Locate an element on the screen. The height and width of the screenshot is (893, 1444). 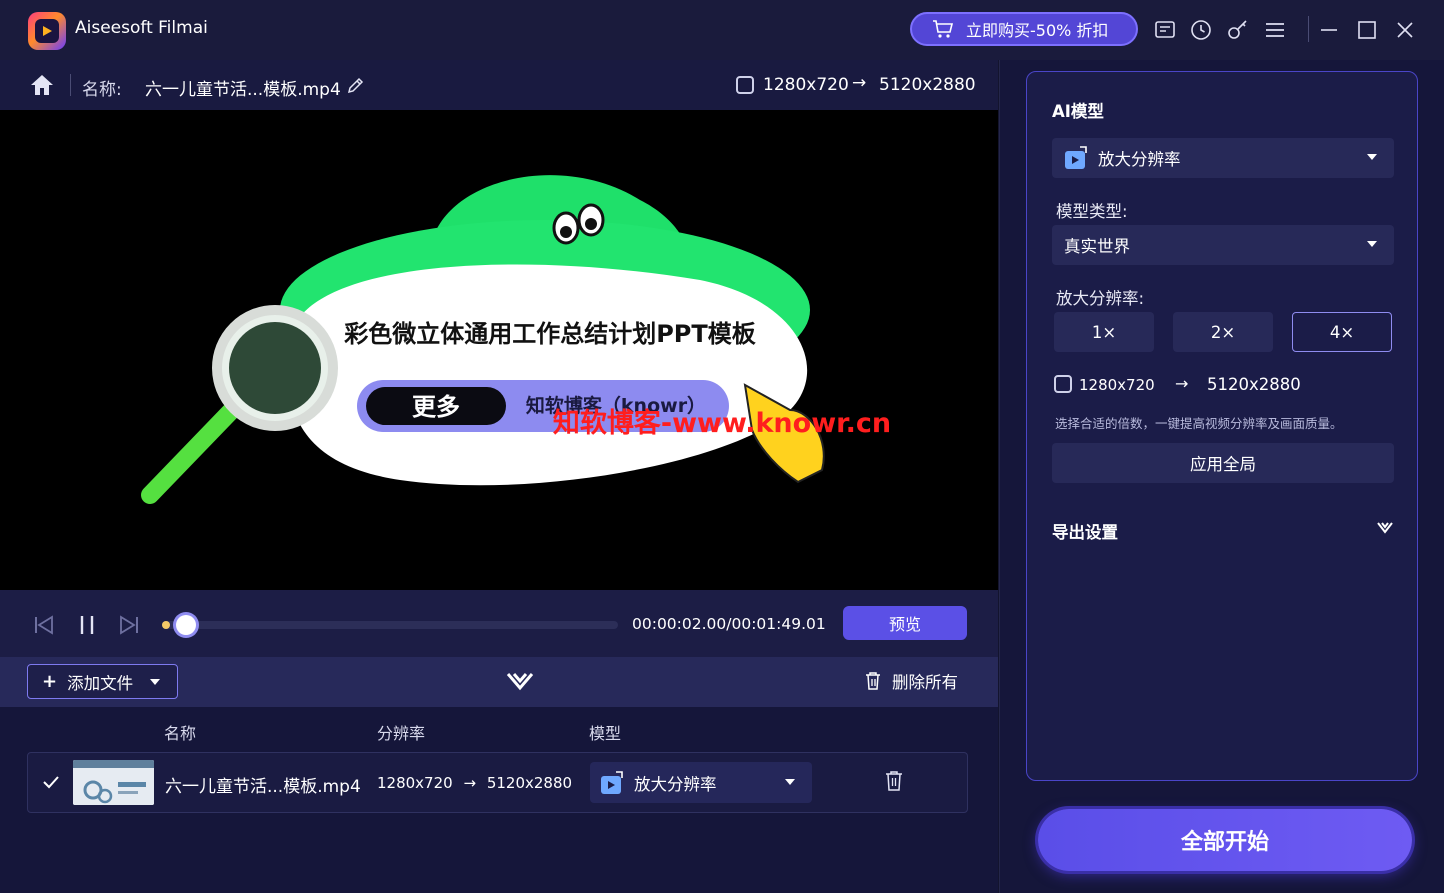
source-resolution: 1280x720 is located at coordinates (806, 85).